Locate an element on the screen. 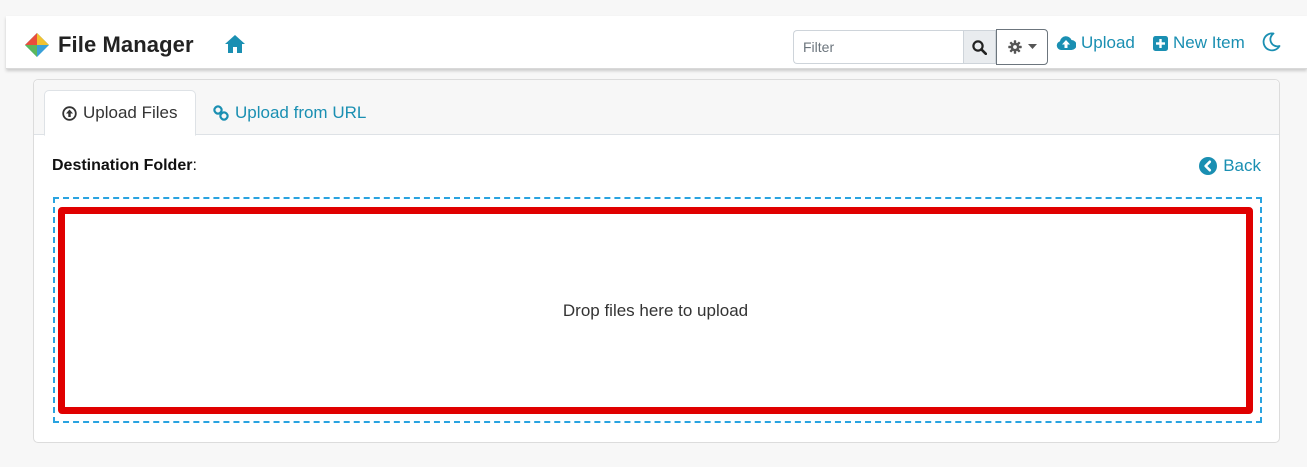 Image resolution: width=1307 pixels, height=467 pixels. destination-label-text: Destination Folder is located at coordinates (122, 165).